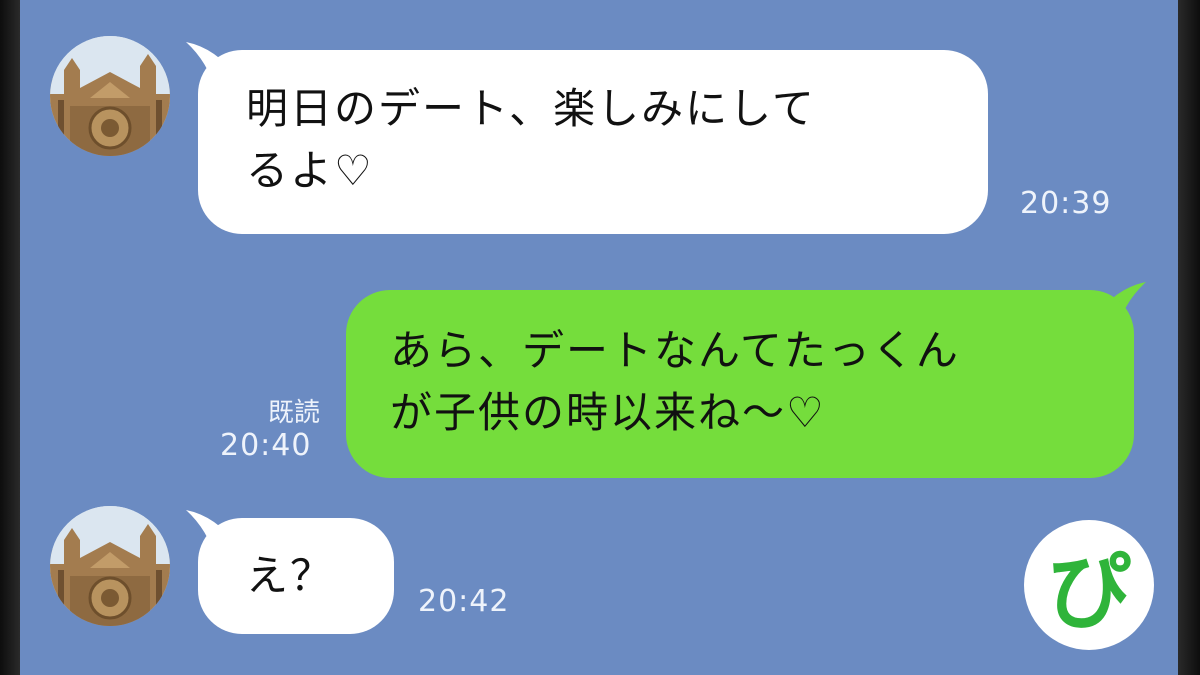  Describe the element at coordinates (1189, 337) in the screenshot. I see `device-frame-right` at that location.